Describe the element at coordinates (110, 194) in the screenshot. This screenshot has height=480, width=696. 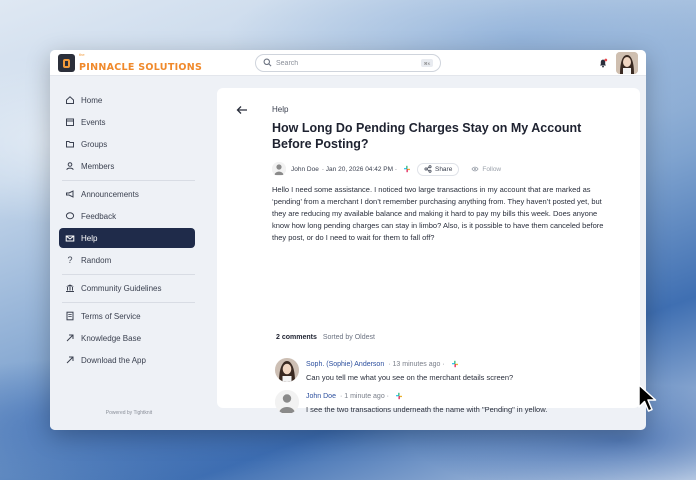
I see `sidebar-item-label: Announcements` at that location.